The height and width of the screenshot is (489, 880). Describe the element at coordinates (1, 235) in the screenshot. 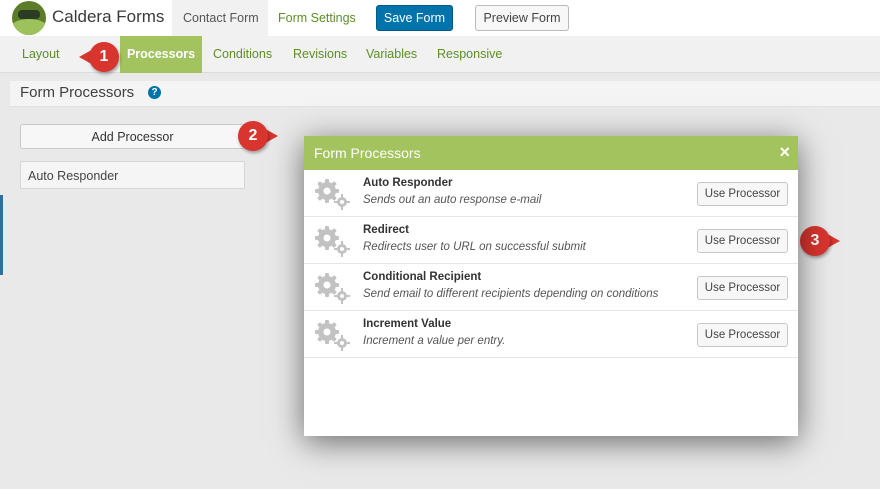

I see `edge-marker` at that location.